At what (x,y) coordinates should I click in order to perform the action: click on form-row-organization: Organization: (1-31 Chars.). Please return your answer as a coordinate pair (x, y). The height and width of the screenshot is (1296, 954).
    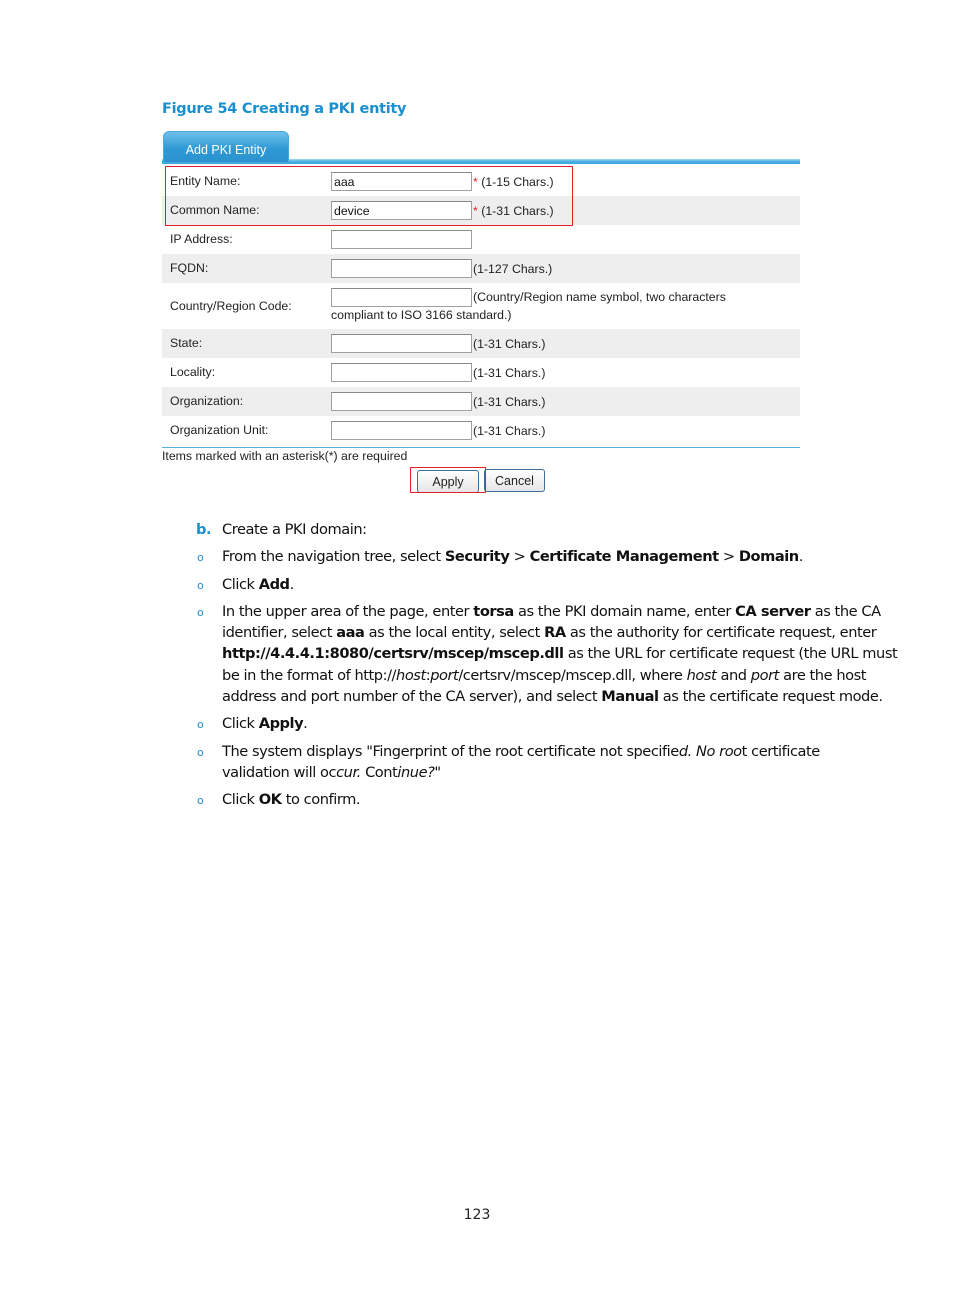
    Looking at the image, I should click on (481, 401).